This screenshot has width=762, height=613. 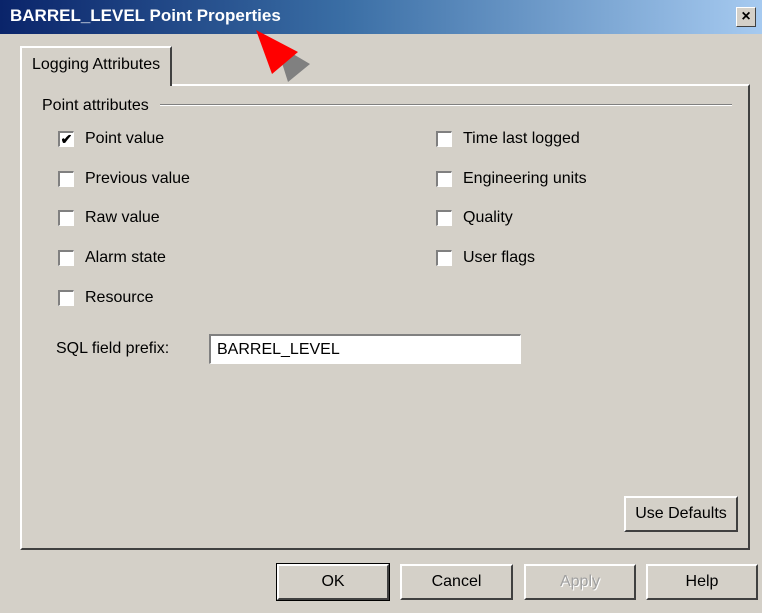 I want to click on checkbox-previous-value: Previous value, so click(x=124, y=179).